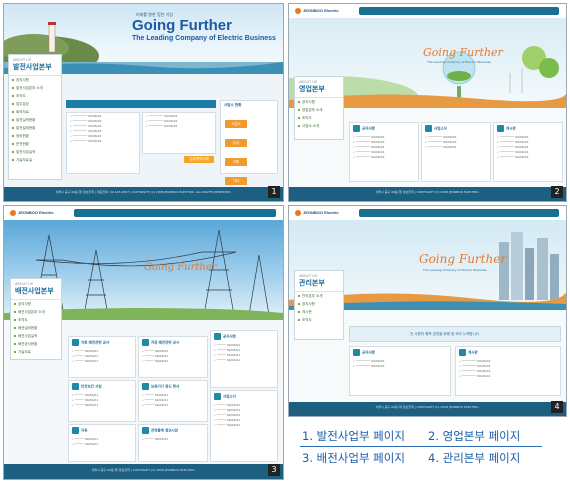  I want to click on box-title: 공지사항, so click(368, 128).